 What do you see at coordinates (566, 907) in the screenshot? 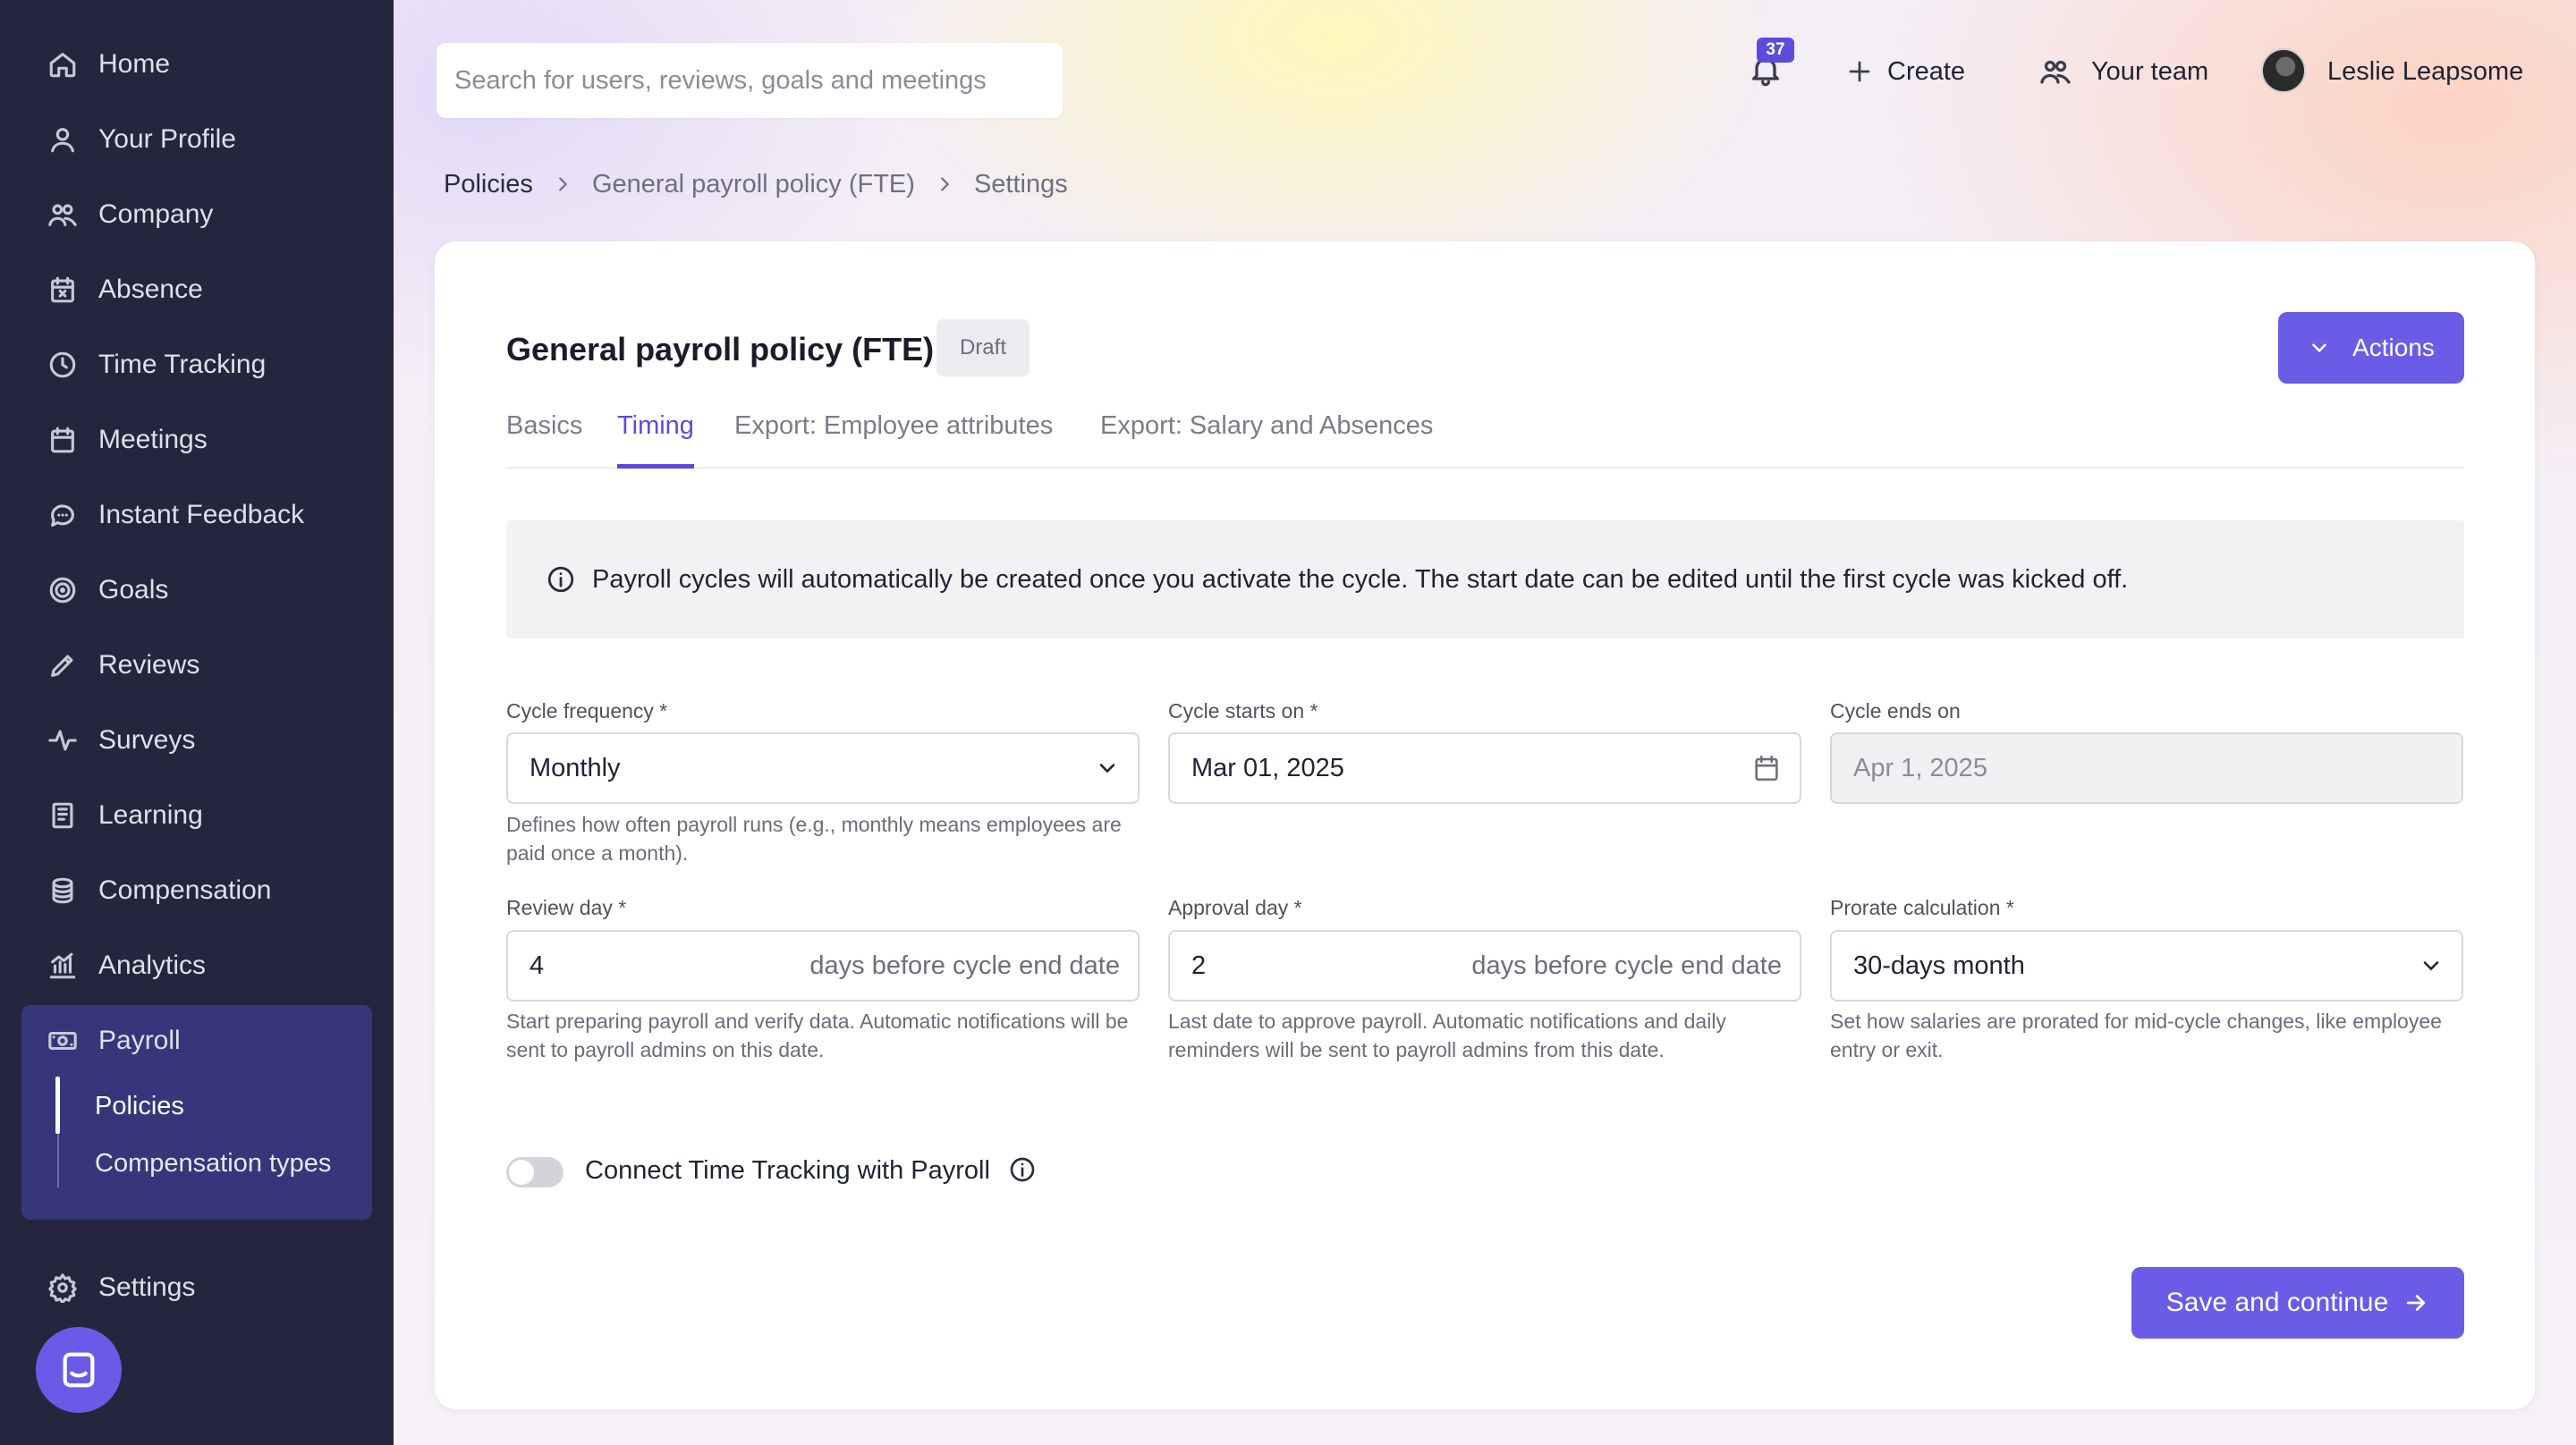
I see `review-day-label: Review day *` at bounding box center [566, 907].